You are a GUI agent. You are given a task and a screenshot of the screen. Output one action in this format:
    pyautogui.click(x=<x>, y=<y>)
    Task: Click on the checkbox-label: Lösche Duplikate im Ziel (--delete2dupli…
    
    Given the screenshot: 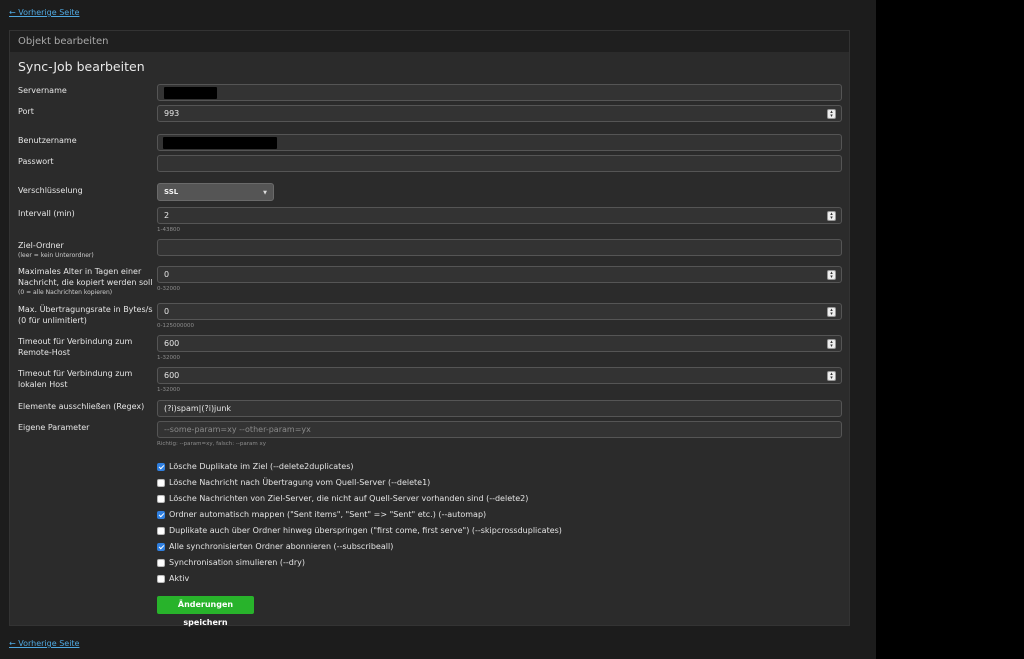 What is the action you would take?
    pyautogui.click(x=261, y=466)
    